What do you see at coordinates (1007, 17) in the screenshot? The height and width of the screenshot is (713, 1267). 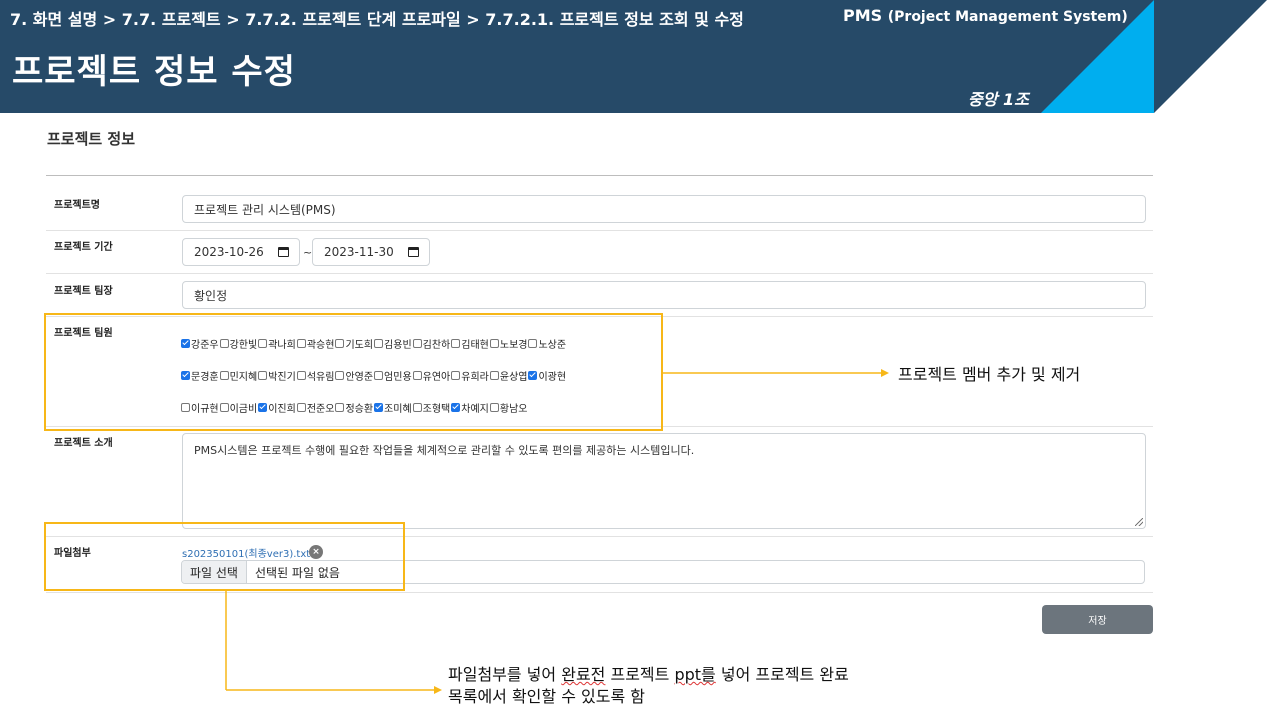 I see `system-name-full: (Project Management System)` at bounding box center [1007, 17].